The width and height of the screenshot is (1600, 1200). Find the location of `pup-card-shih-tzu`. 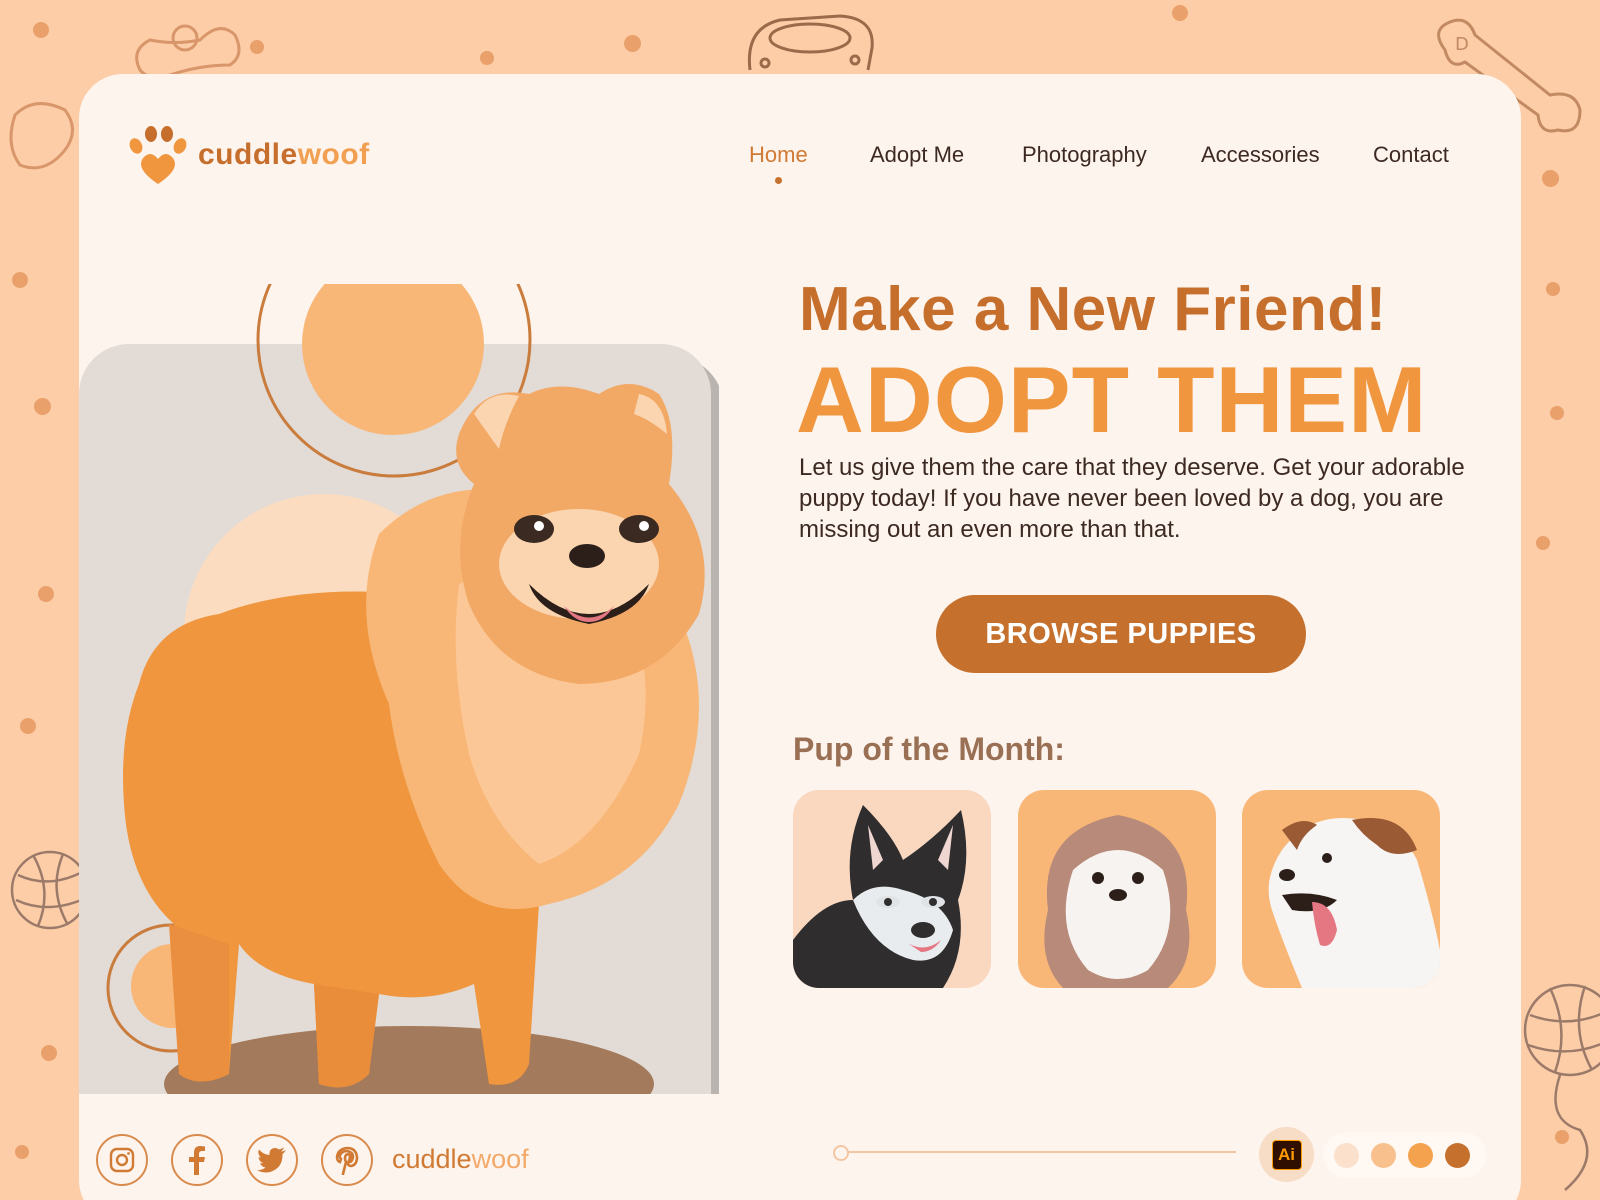

pup-card-shih-tzu is located at coordinates (1117, 889).